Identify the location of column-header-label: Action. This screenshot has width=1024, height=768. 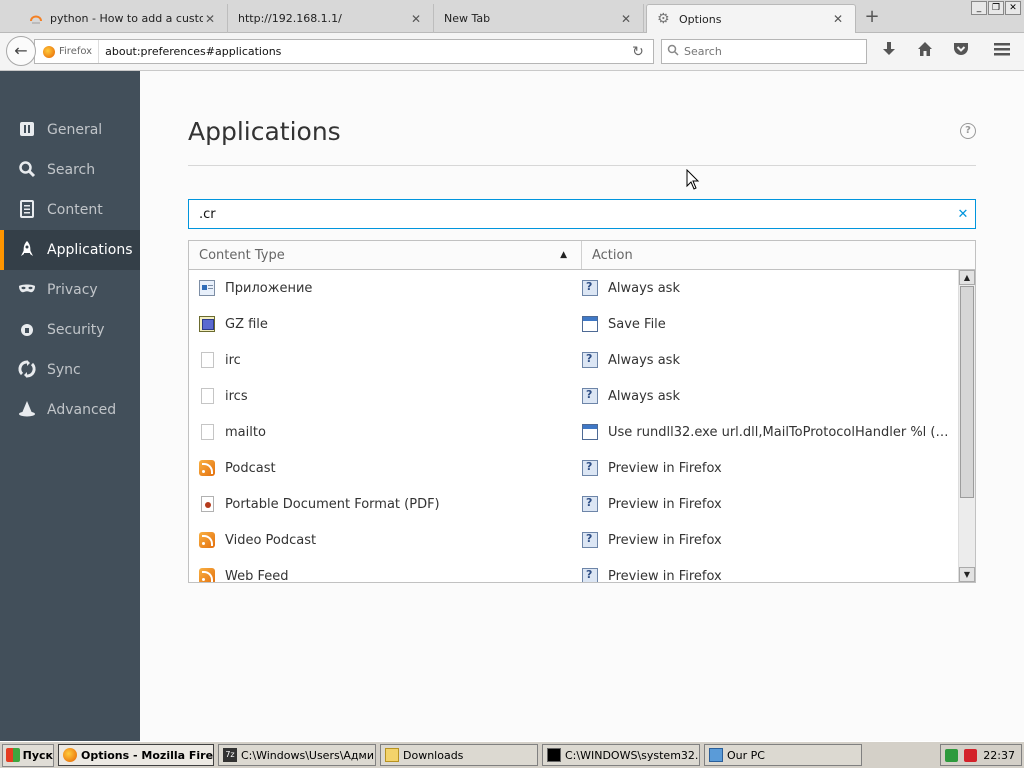
(612, 255).